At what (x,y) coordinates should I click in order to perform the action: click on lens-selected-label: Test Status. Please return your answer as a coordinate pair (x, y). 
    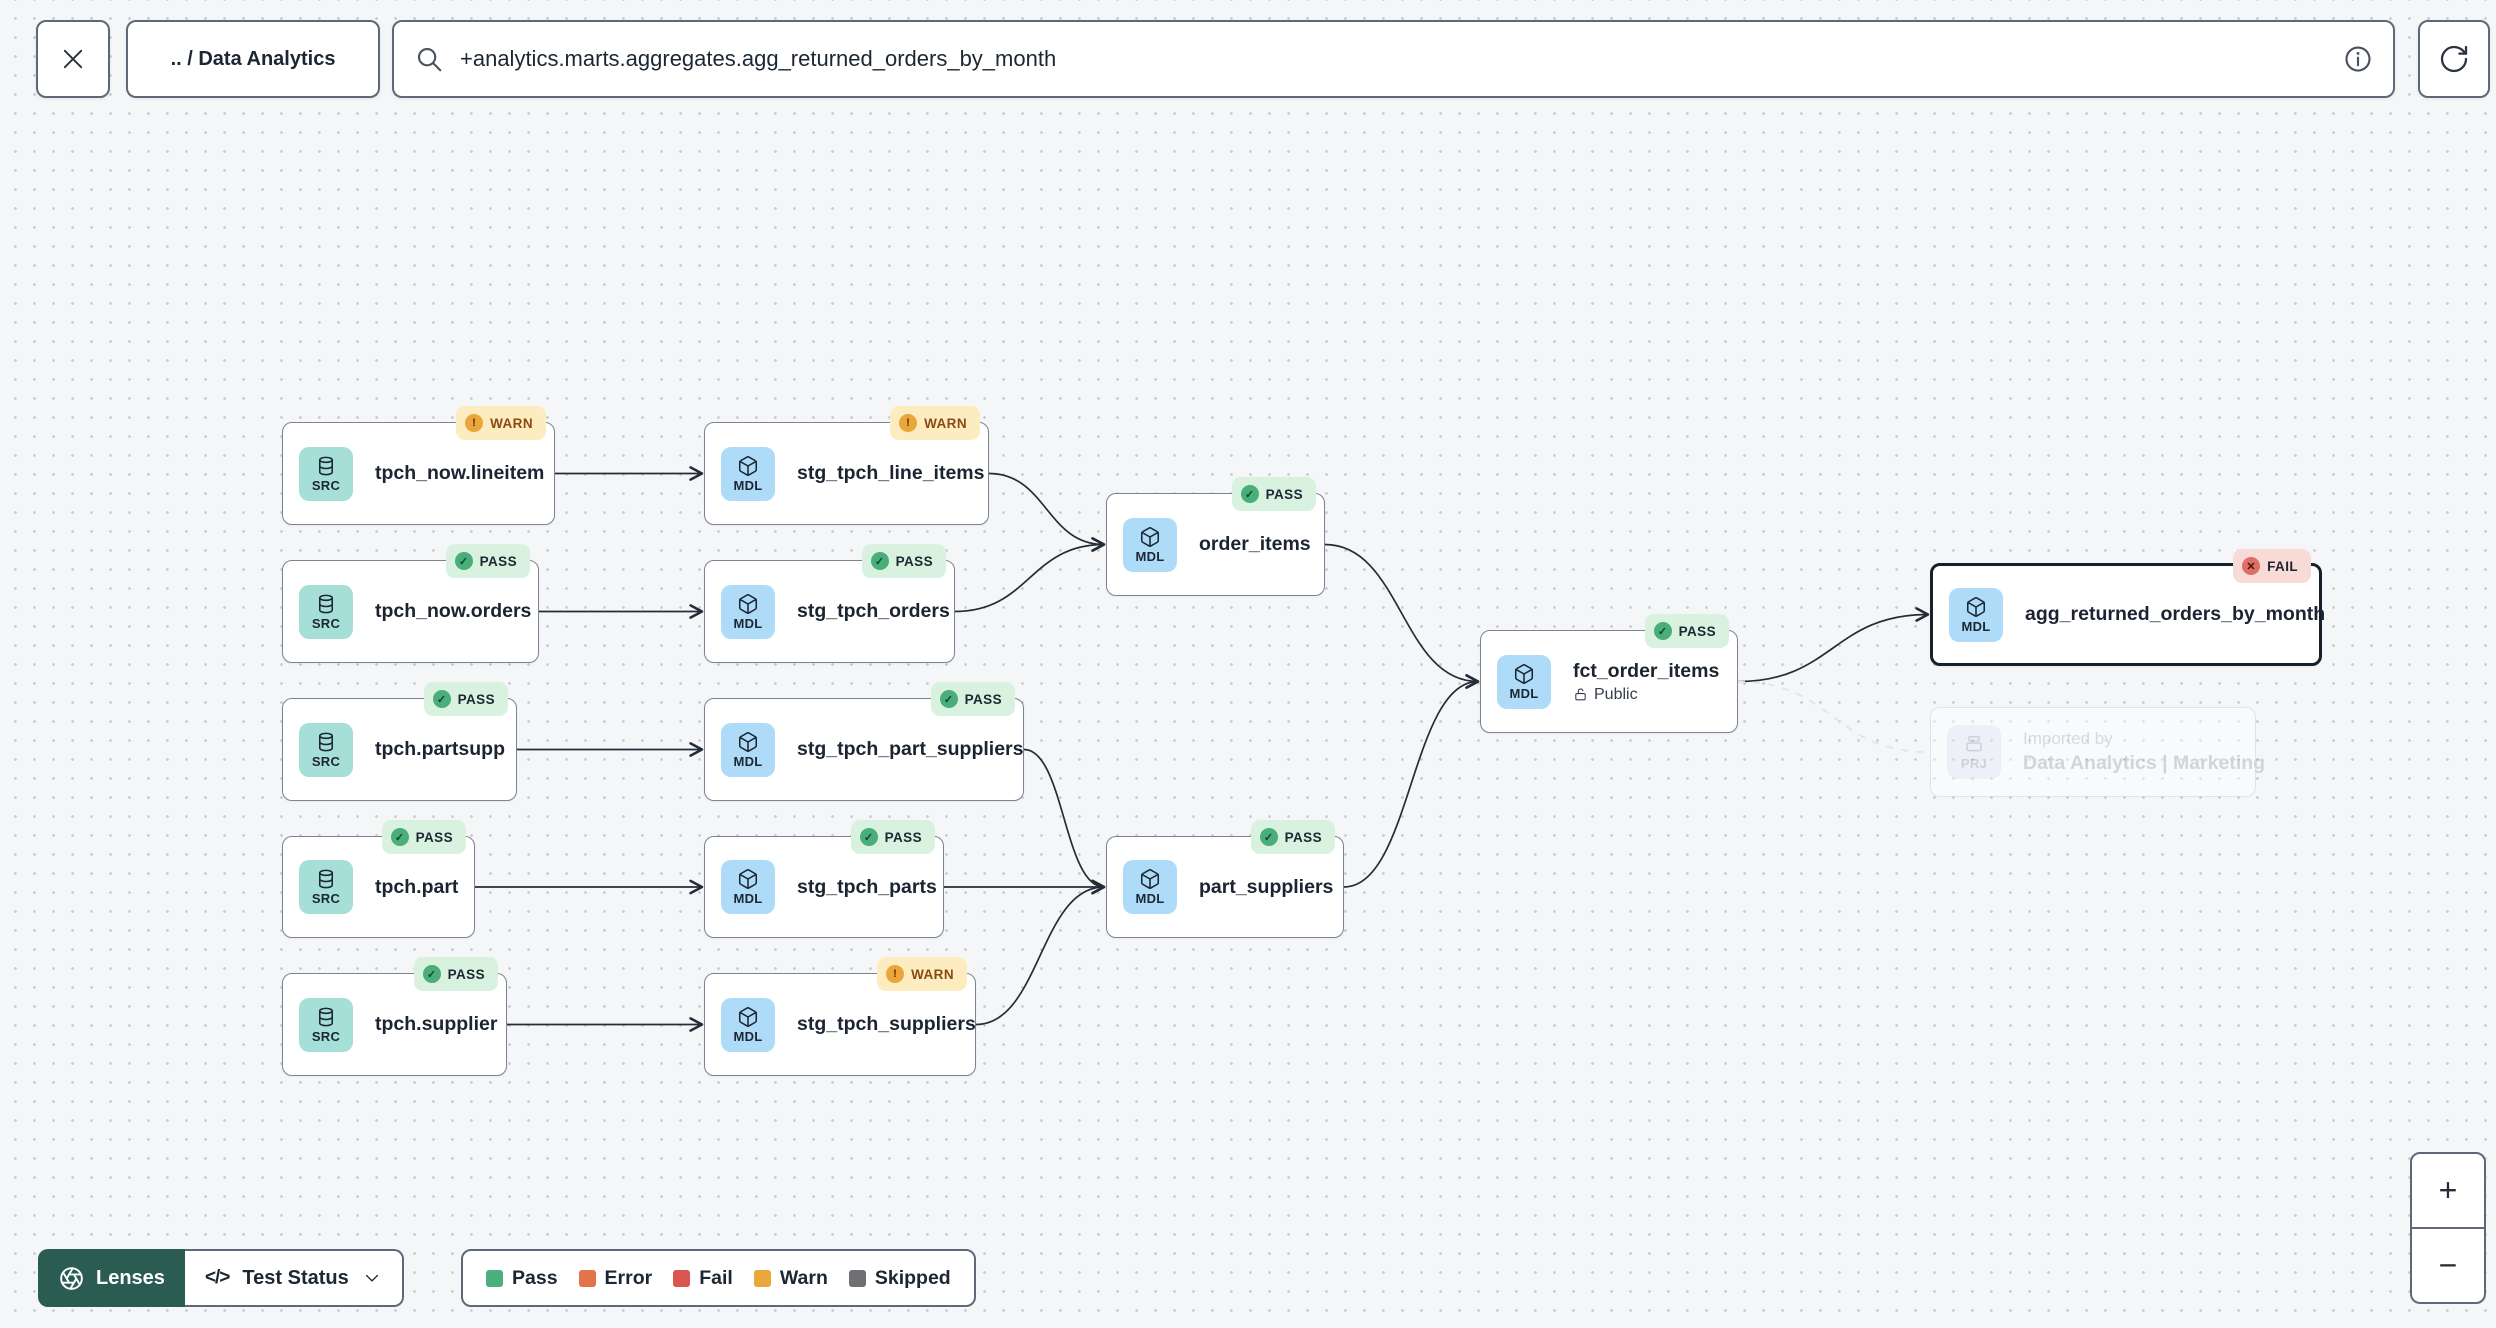
    Looking at the image, I should click on (295, 1277).